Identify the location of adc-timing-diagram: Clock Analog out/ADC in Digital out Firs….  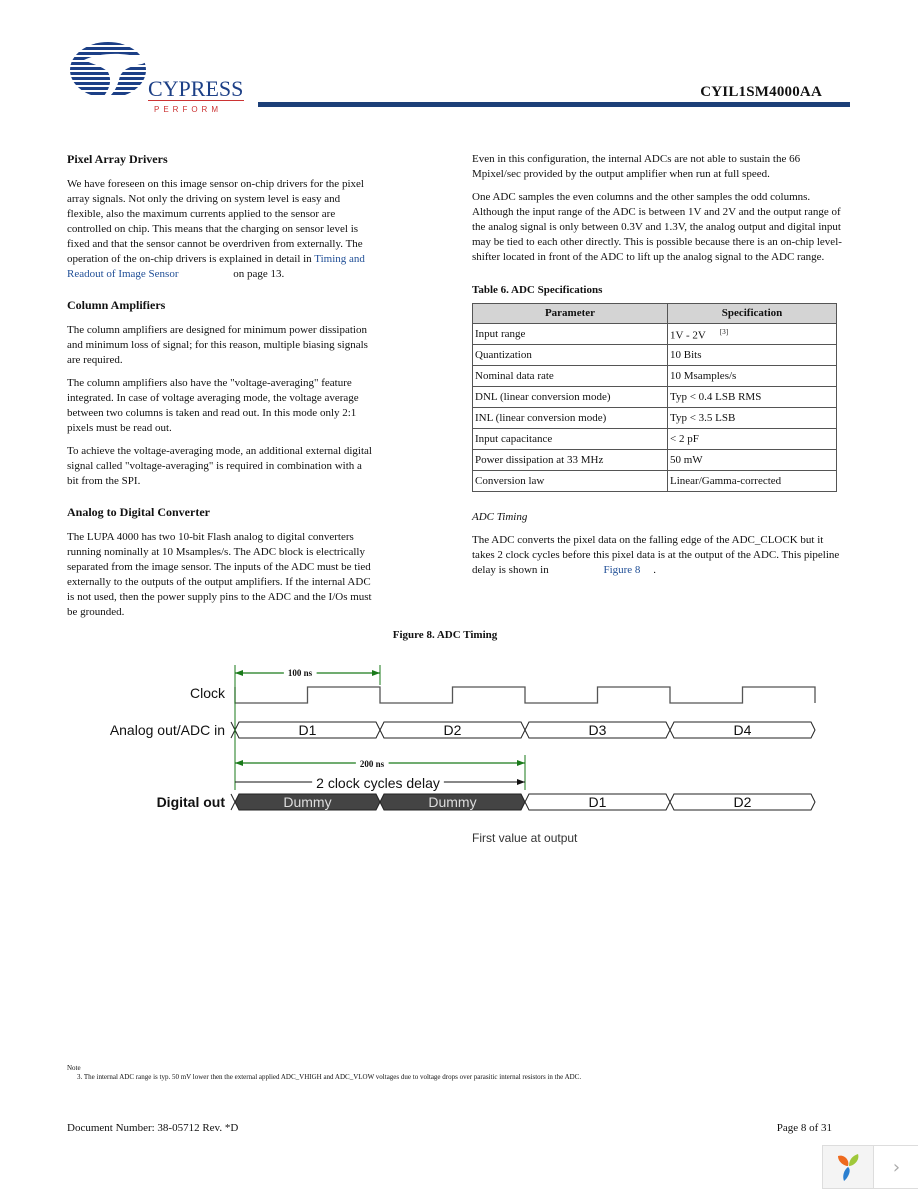
(465, 755).